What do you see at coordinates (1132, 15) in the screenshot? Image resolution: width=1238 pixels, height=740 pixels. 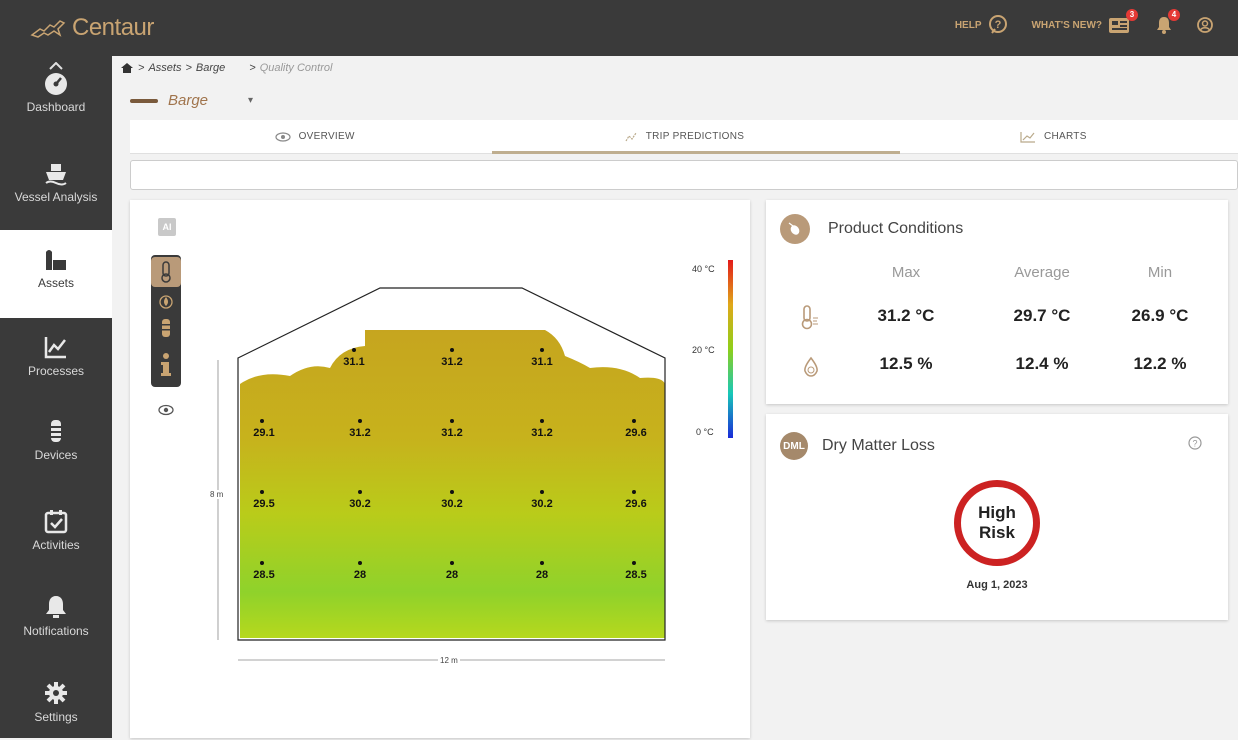 I see `whats-new-badge: 3` at bounding box center [1132, 15].